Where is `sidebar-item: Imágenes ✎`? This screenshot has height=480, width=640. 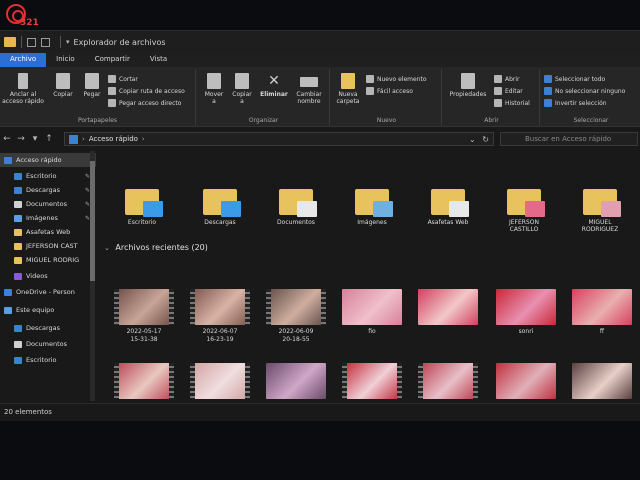 sidebar-item: Imágenes ✎ is located at coordinates (48, 218).